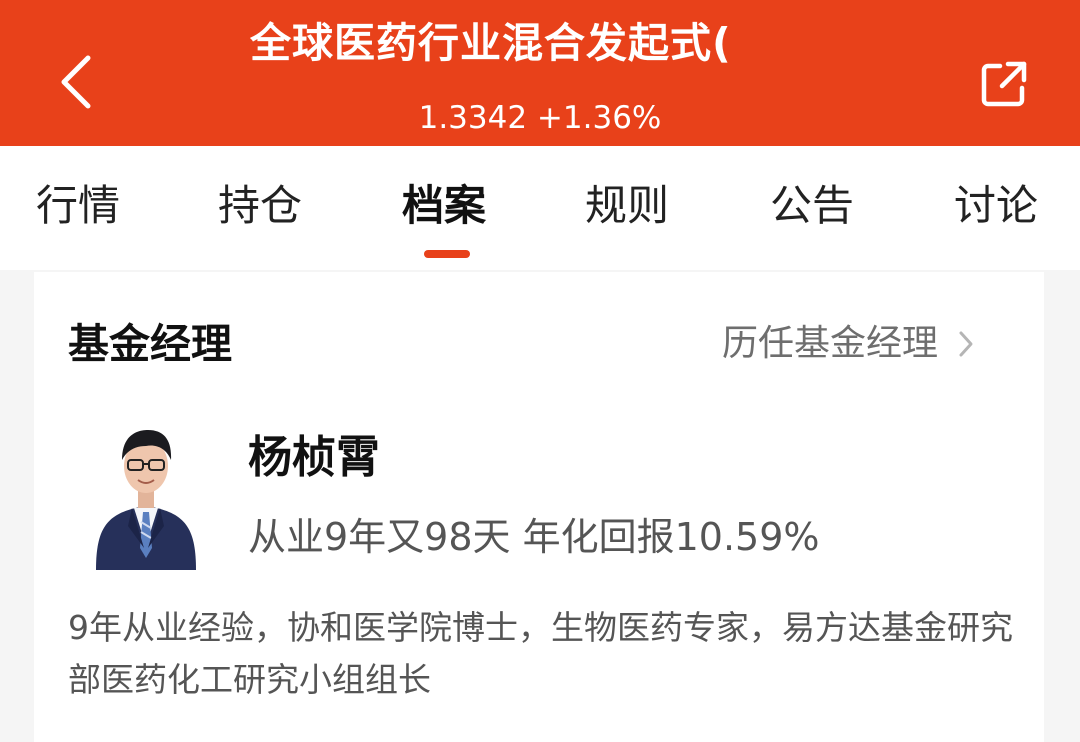  Describe the element at coordinates (150, 344) in the screenshot. I see `section-title: 基金经理` at that location.